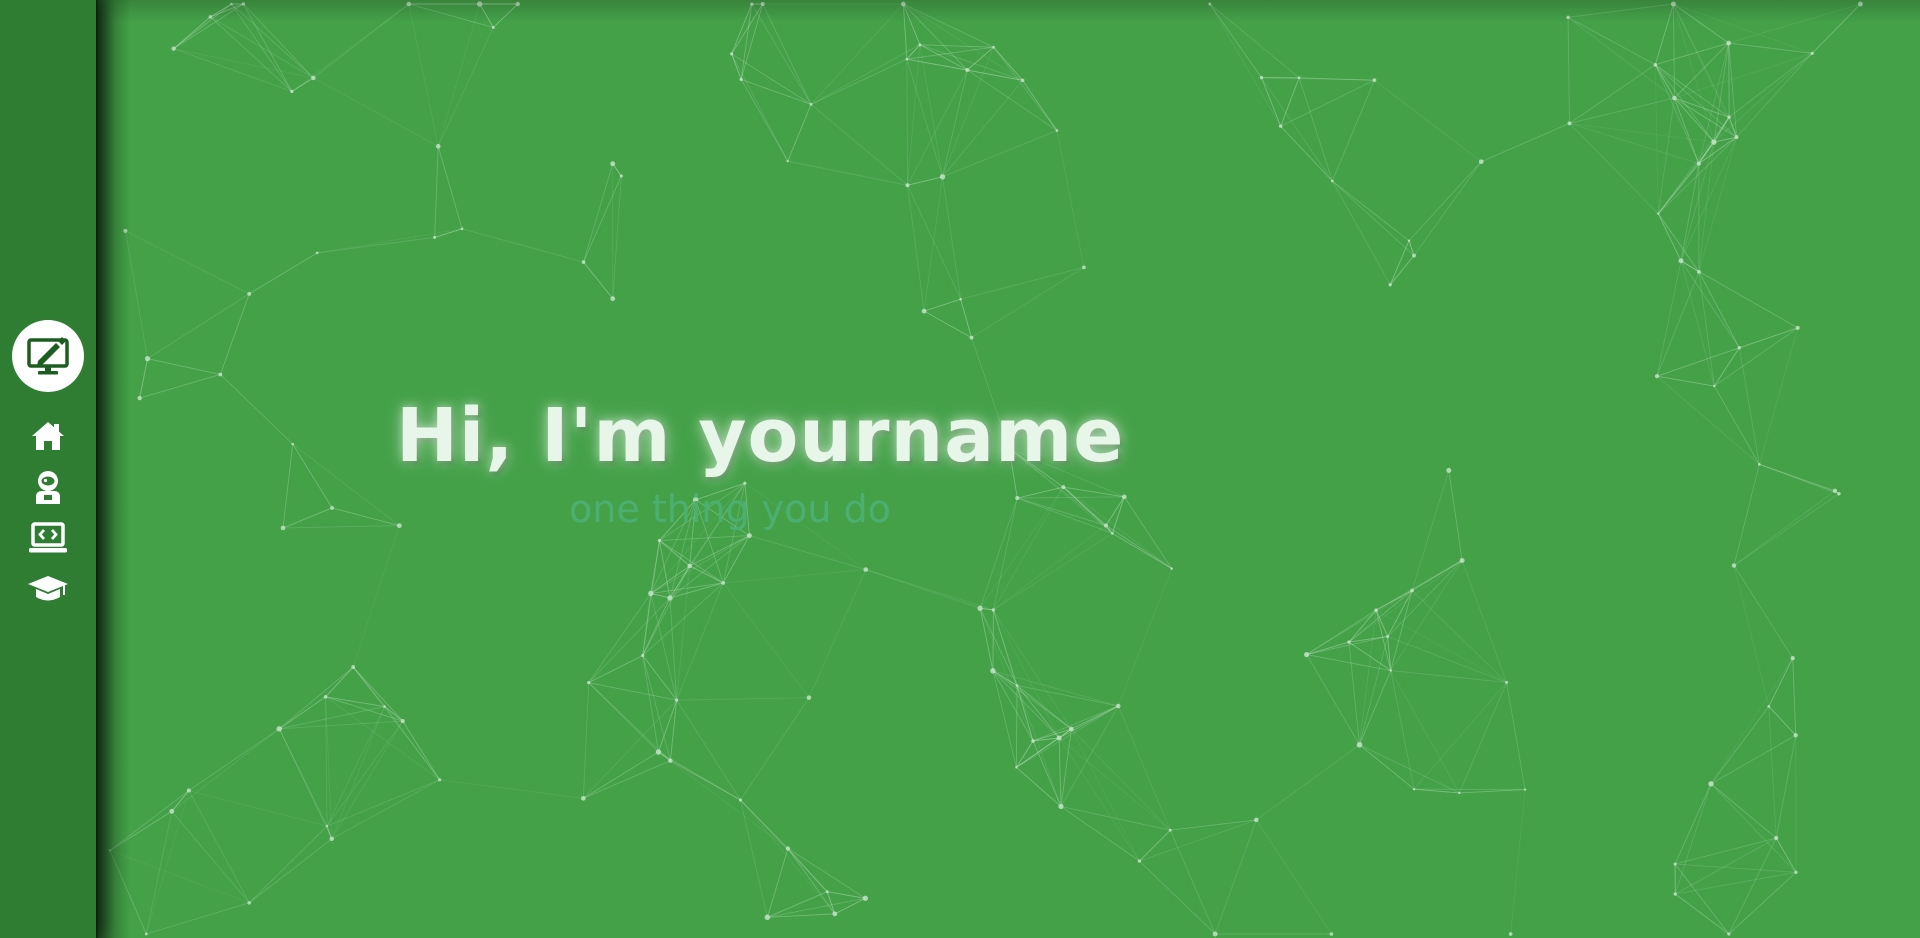  I want to click on nav-item-education, so click(48, 588).